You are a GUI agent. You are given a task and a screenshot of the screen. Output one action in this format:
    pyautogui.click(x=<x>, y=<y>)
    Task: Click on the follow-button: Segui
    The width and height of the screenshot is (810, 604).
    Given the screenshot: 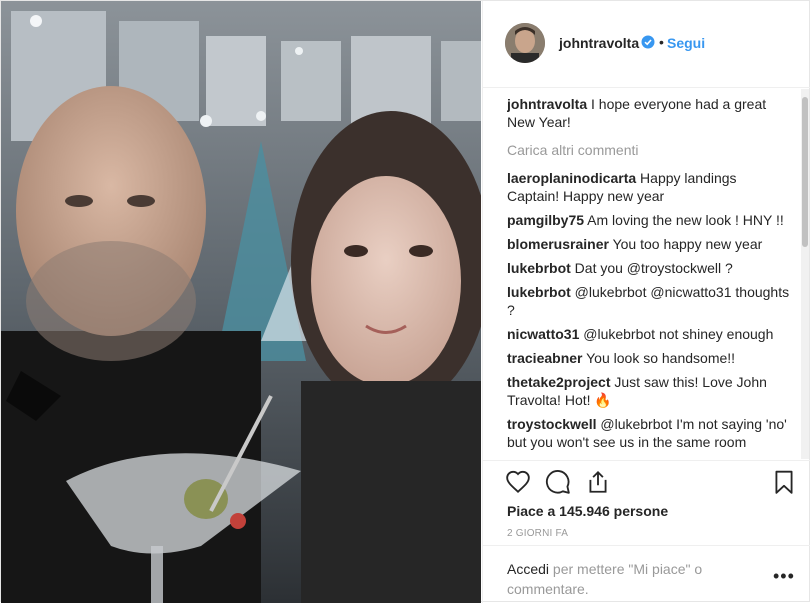 What is the action you would take?
    pyautogui.click(x=686, y=43)
    